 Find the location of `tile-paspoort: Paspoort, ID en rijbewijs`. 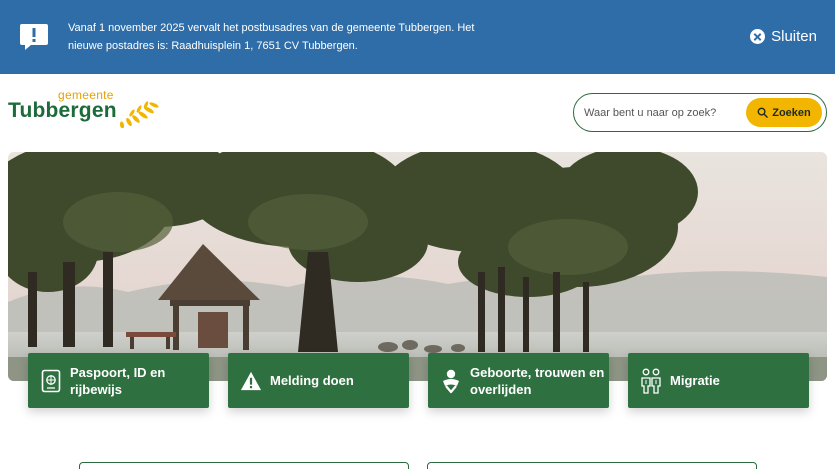

tile-paspoort: Paspoort, ID en rijbewijs is located at coordinates (118, 380).